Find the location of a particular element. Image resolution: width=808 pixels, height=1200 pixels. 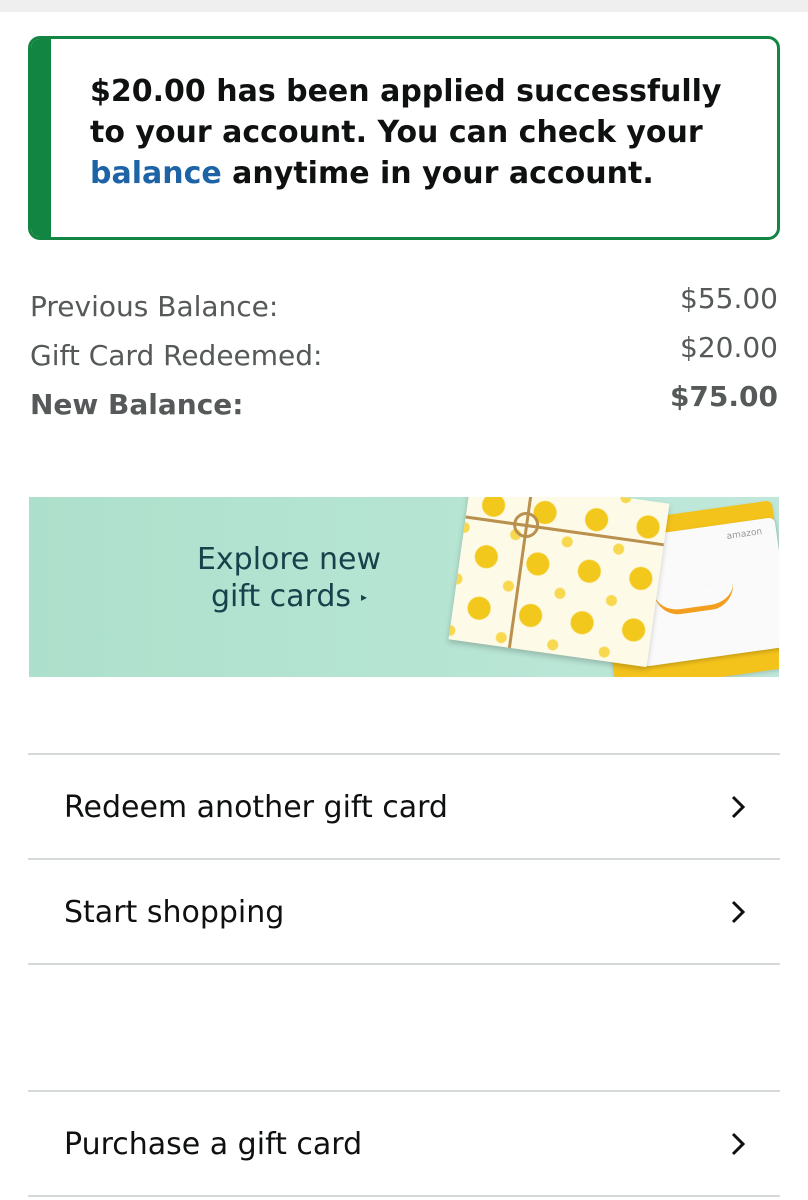

alert-message-end: anytime in your account. is located at coordinates (437, 173).